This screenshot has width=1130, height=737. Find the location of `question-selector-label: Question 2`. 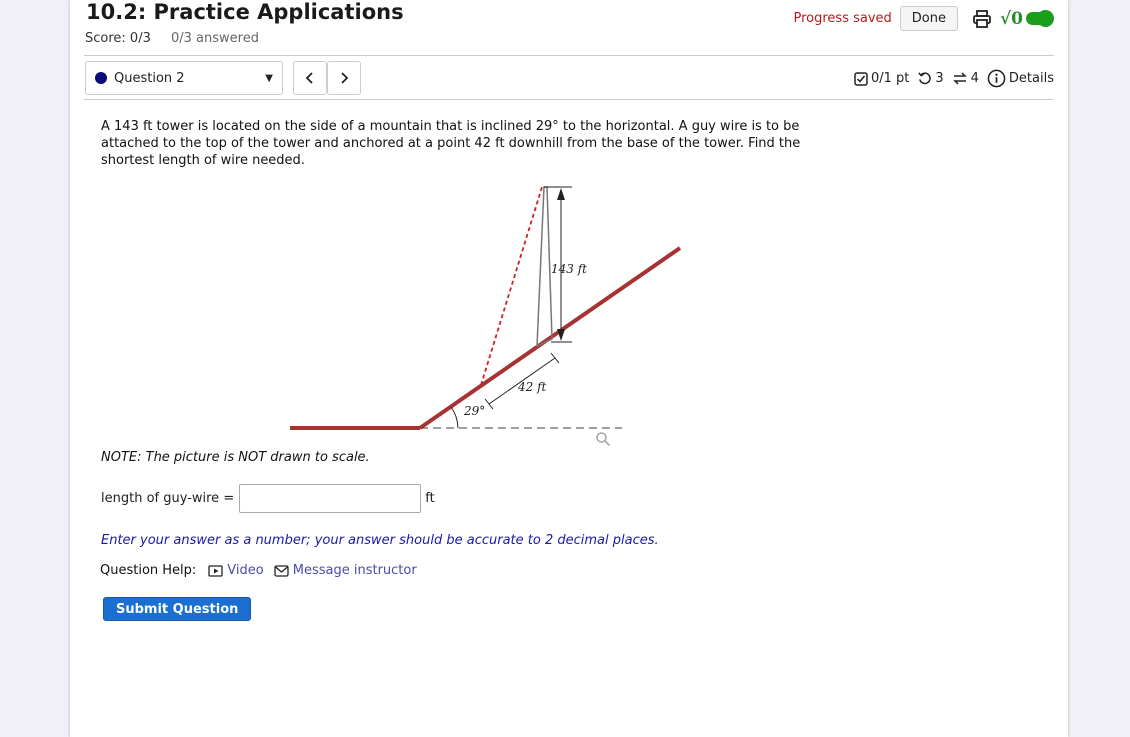

question-selector-label: Question 2 is located at coordinates (149, 78).